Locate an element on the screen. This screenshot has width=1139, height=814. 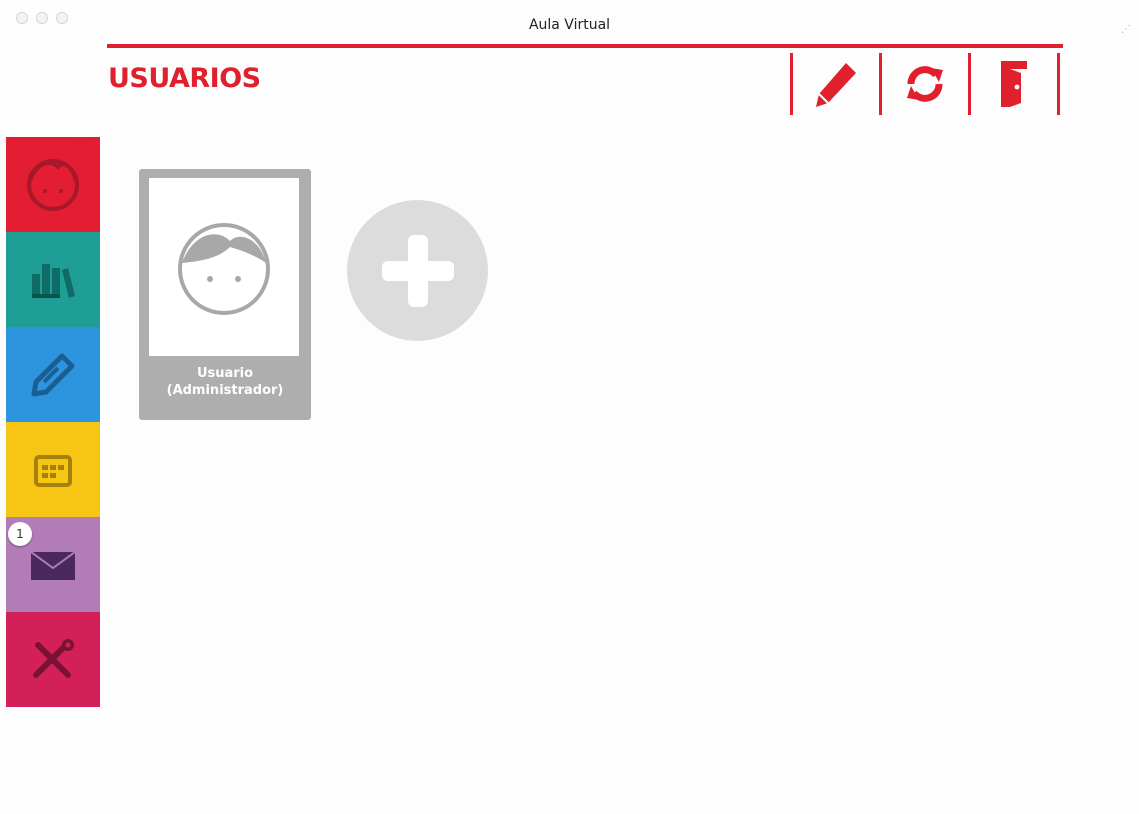
toolbar-divider is located at coordinates (1058, 84).